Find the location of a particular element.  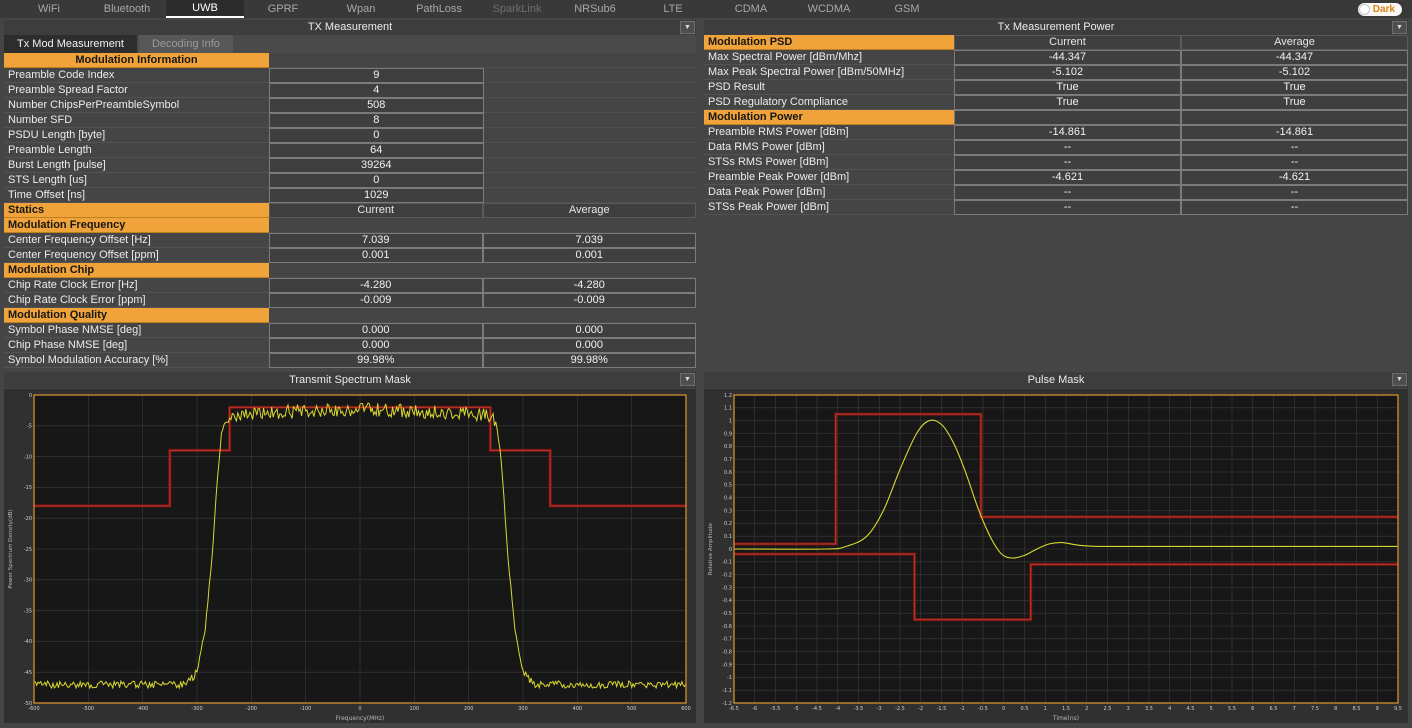

table-row: PSDU Length [byte] 0 is located at coordinates (350, 135).